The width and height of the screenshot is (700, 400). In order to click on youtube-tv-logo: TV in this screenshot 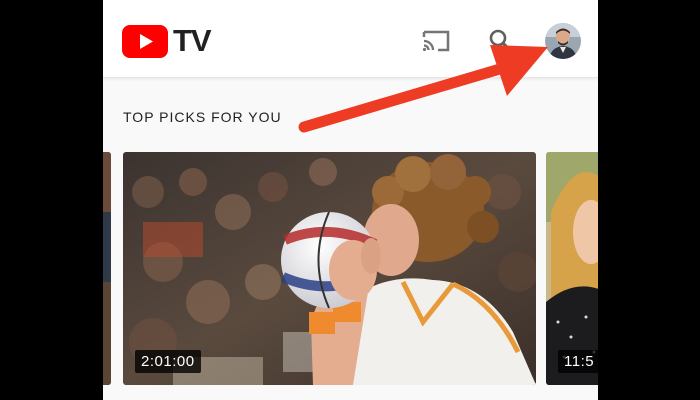, I will do `click(167, 40)`.